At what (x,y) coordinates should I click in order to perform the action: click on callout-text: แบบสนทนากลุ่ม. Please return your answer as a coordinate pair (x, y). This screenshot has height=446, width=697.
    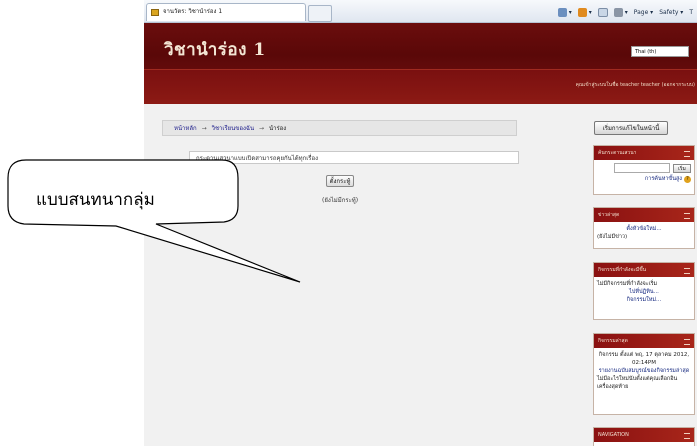
    Looking at the image, I should click on (95, 200).